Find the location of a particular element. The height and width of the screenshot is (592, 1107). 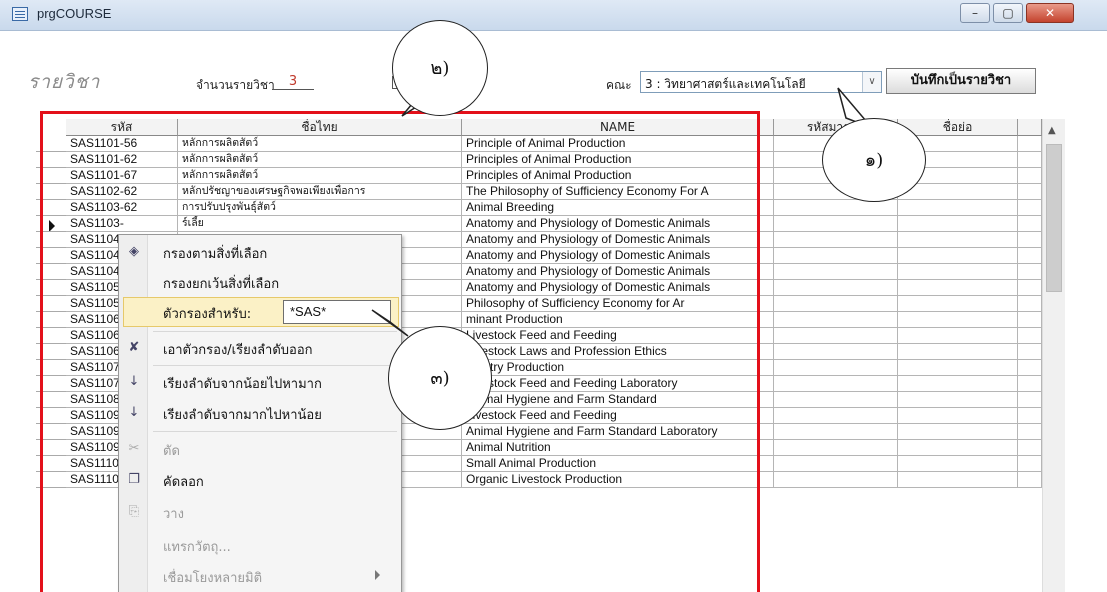

menu-filter-by-selection: ◈ กรองตามสิ่งที่เลือก is located at coordinates (260, 252).